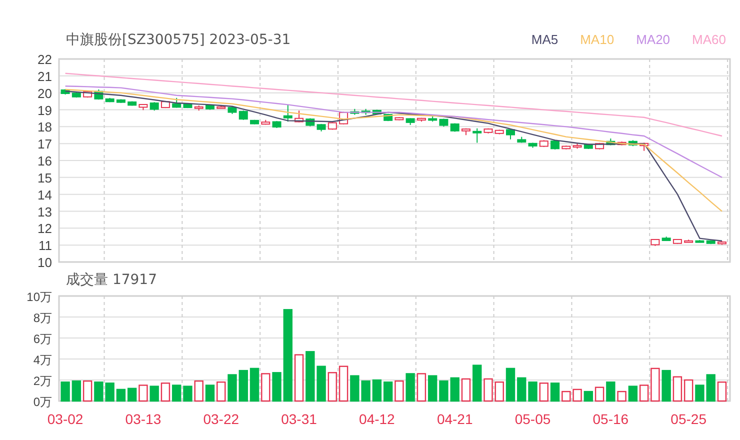 This screenshot has height=440, width=740. I want to click on date-label: 03-22, so click(221, 419).